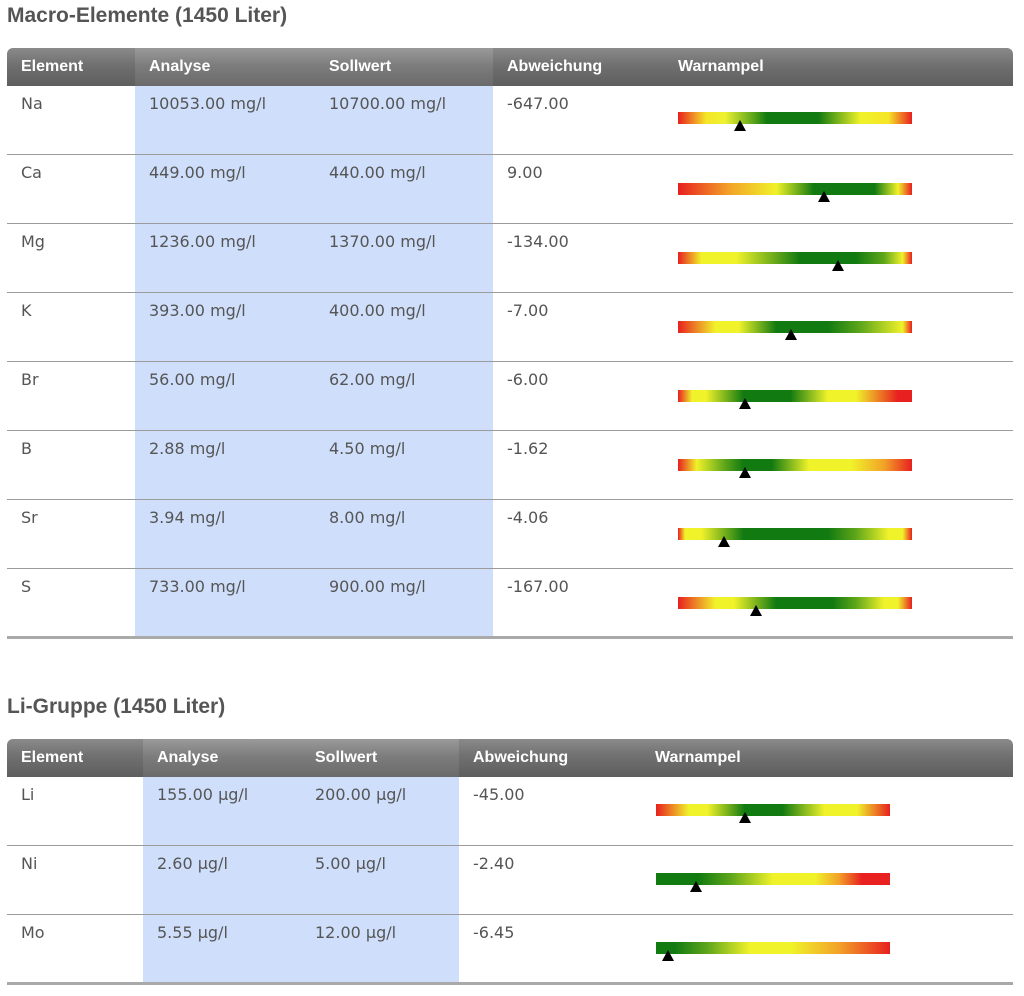 The image size is (1024, 996). What do you see at coordinates (510, 396) in the screenshot?
I see `table-row: Br 56.00 mg/l 62.00 mg/l -6.00` at bounding box center [510, 396].